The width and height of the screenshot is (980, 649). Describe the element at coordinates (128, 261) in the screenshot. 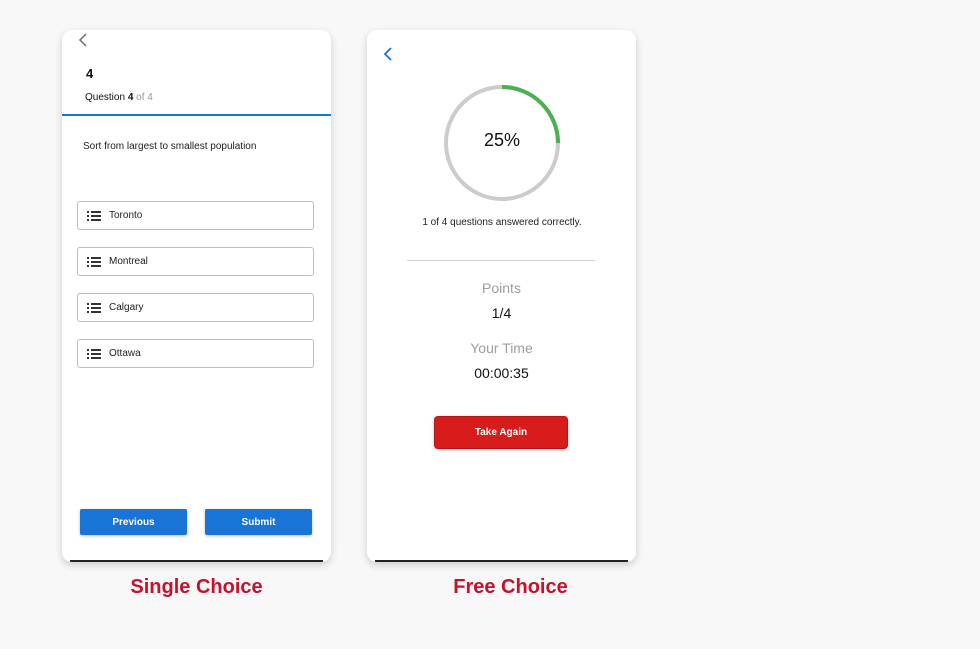

I see `option-label: Montreal` at that location.